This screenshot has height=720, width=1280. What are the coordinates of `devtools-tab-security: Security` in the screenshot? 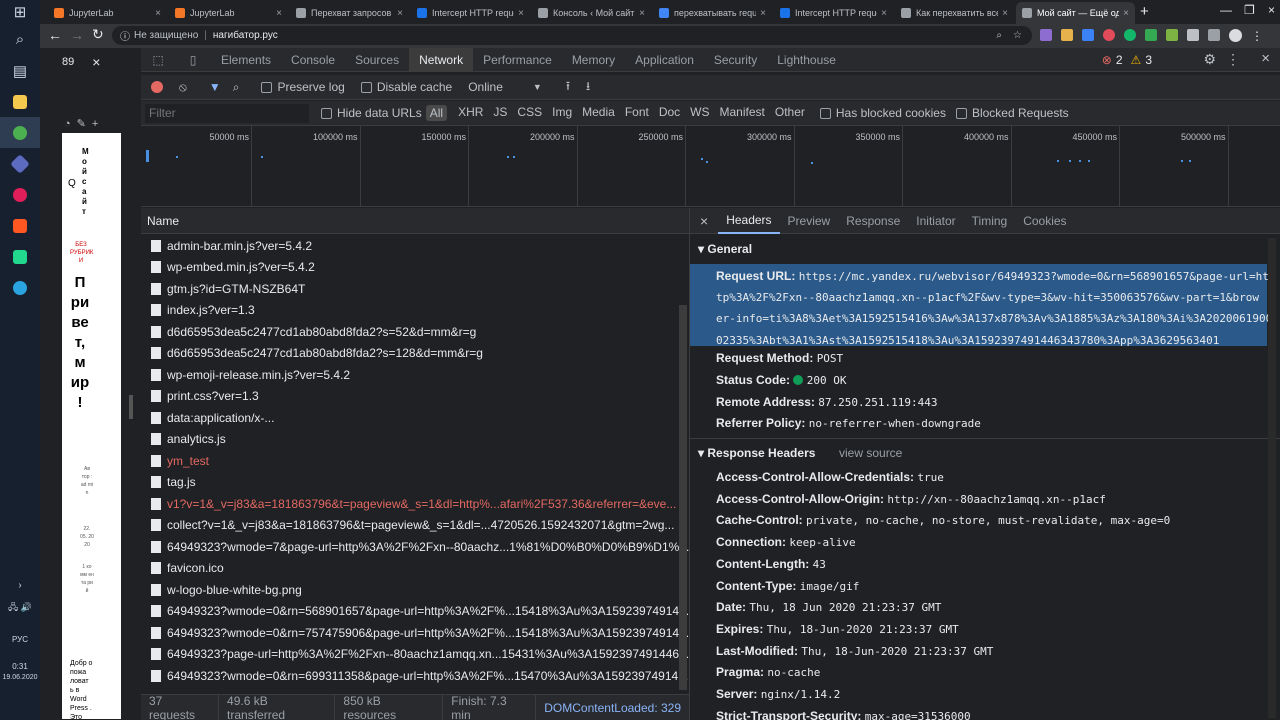 It's located at (735, 60).